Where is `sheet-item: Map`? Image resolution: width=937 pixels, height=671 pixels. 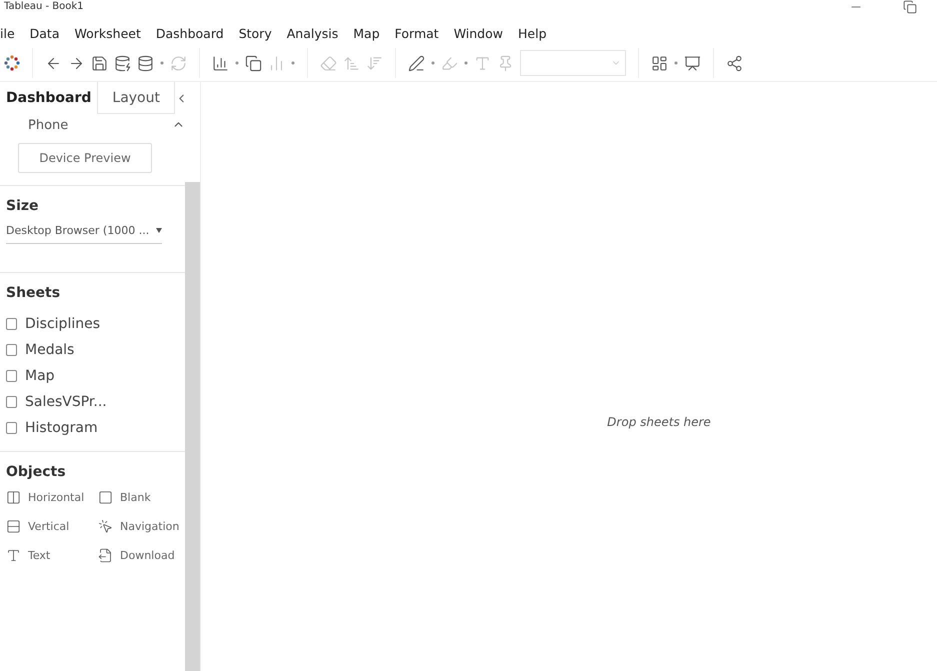 sheet-item: Map is located at coordinates (40, 376).